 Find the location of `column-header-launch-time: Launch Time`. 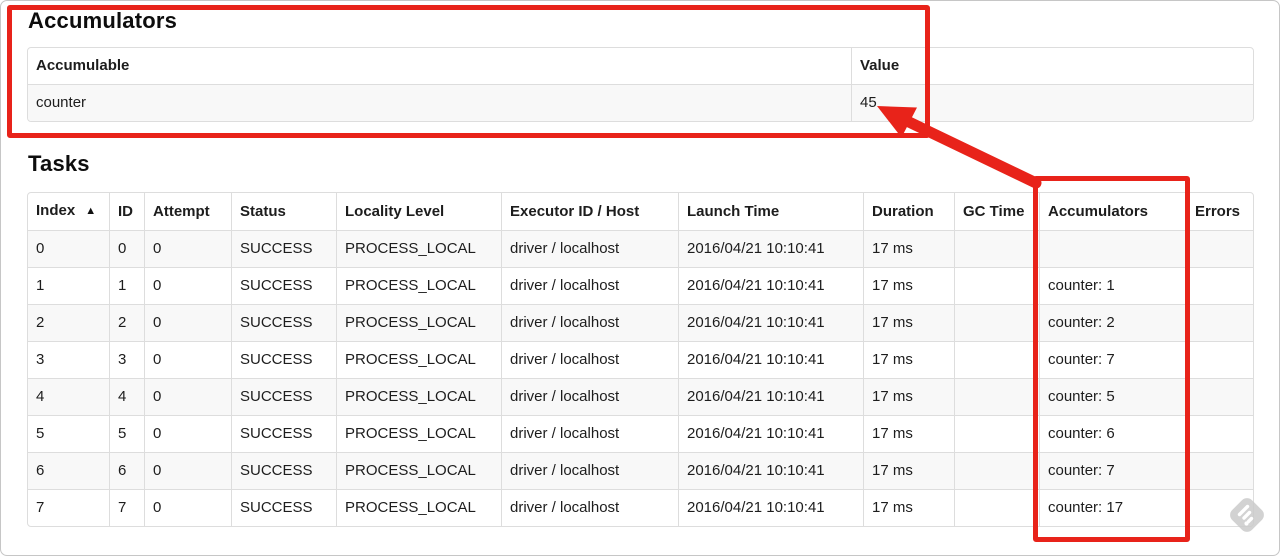

column-header-launch-time: Launch Time is located at coordinates (770, 211).